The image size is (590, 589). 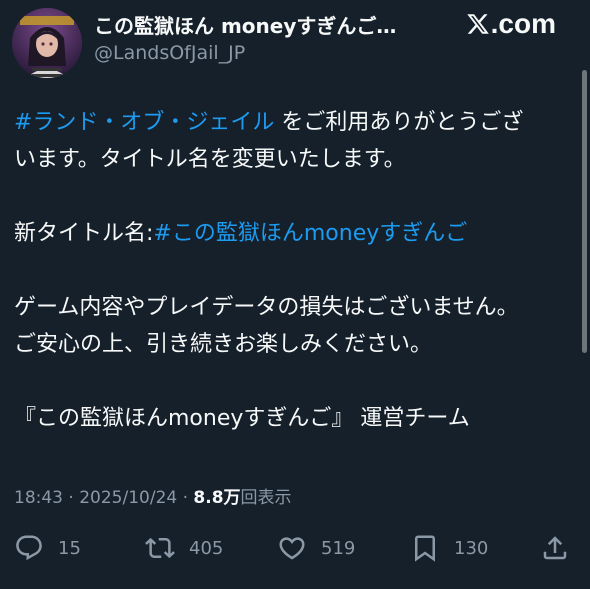 I want to click on reply-count: 15, so click(x=69, y=548).